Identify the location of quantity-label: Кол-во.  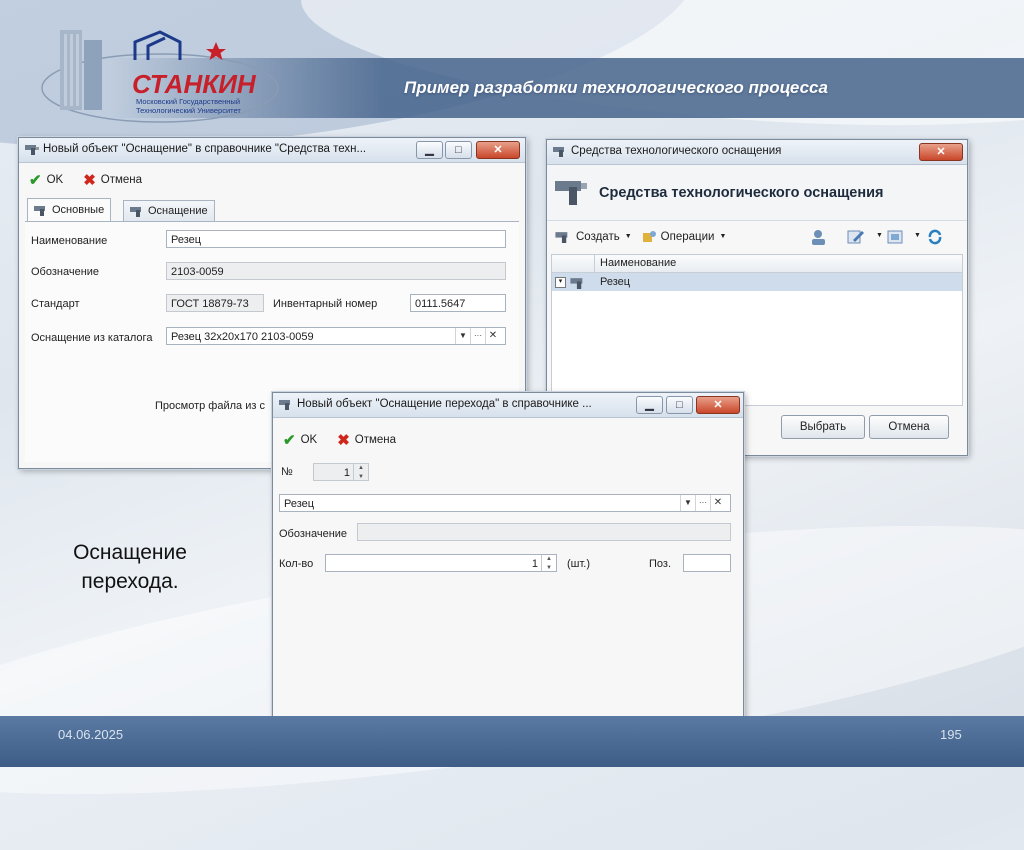
(296, 564).